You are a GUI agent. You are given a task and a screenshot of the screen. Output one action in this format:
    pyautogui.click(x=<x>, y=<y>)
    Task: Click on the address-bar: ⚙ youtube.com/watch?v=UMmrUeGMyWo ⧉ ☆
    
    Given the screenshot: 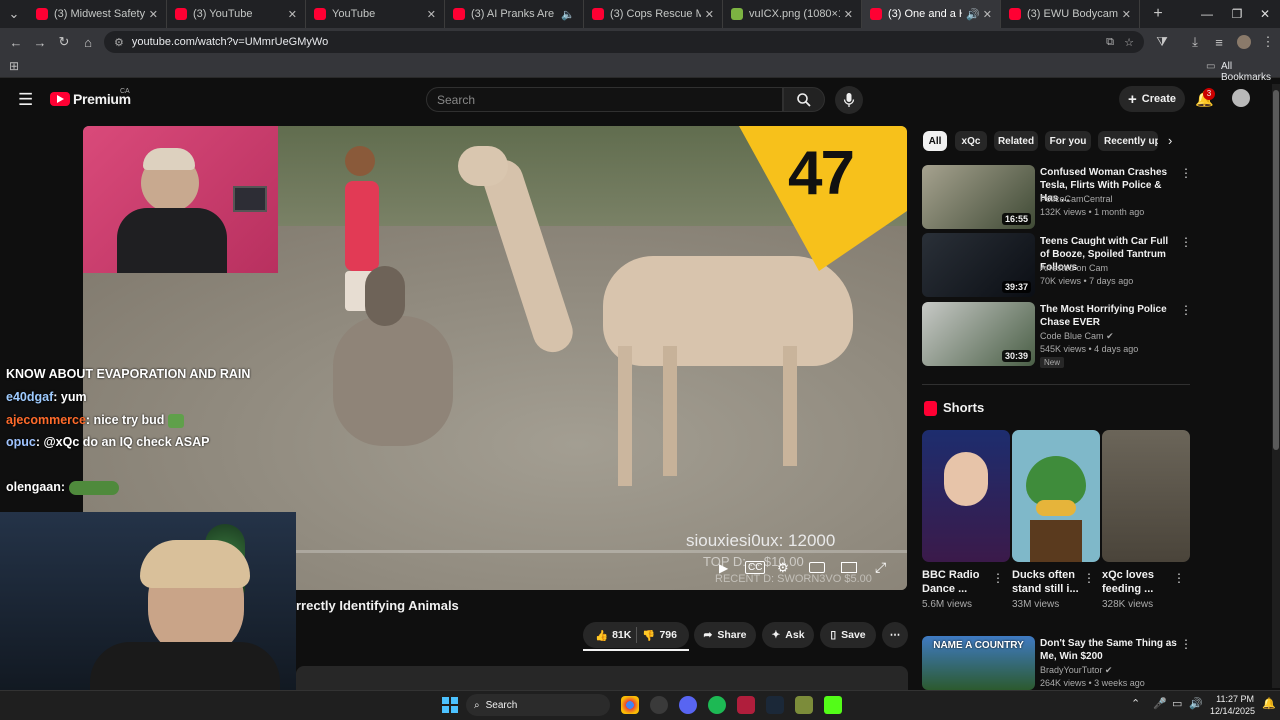 What is the action you would take?
    pyautogui.click(x=624, y=42)
    